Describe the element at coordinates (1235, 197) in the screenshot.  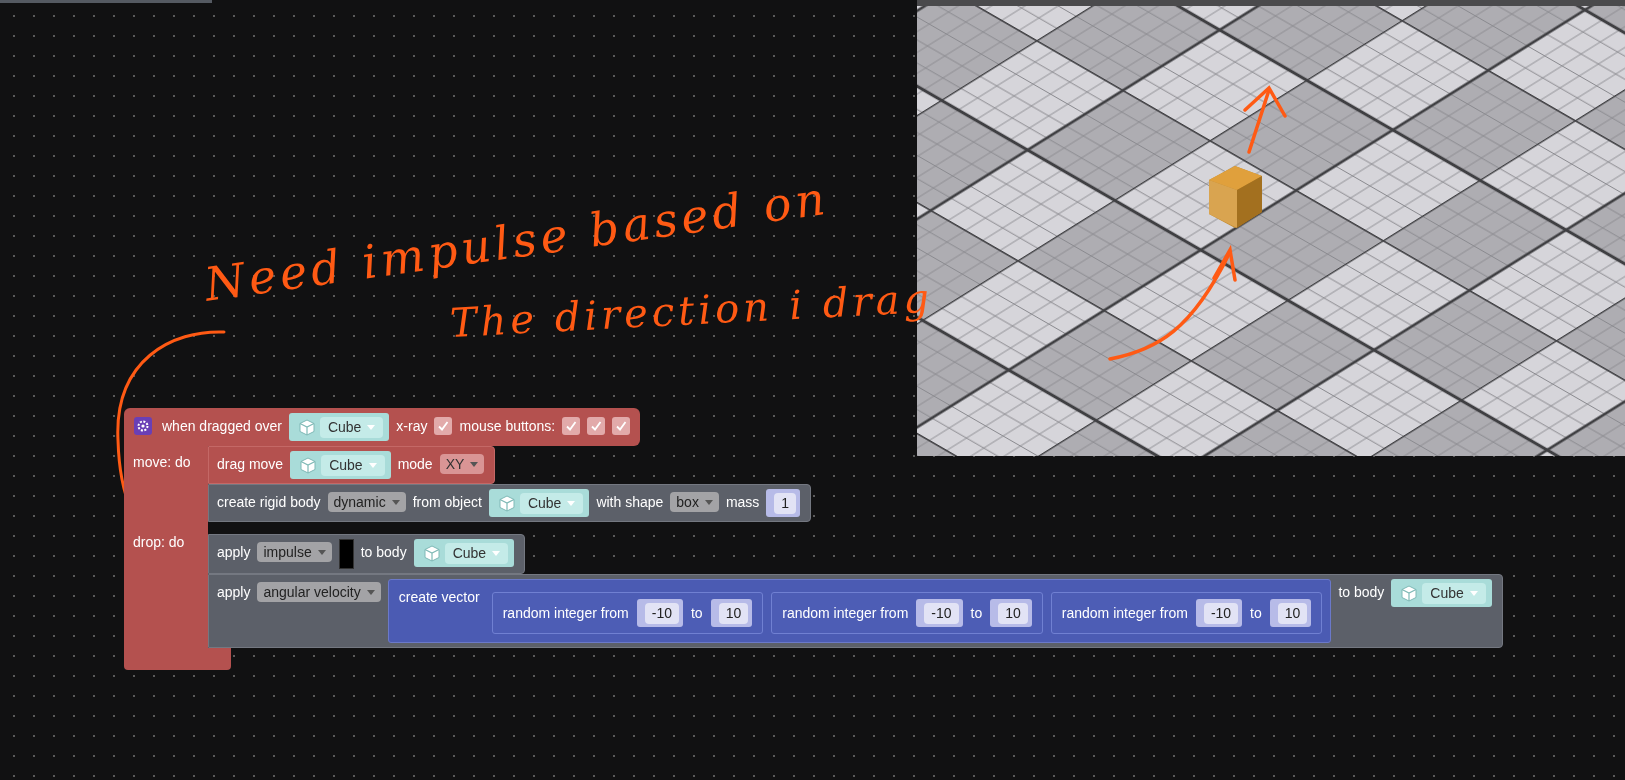
I see `cube-drawing` at that location.